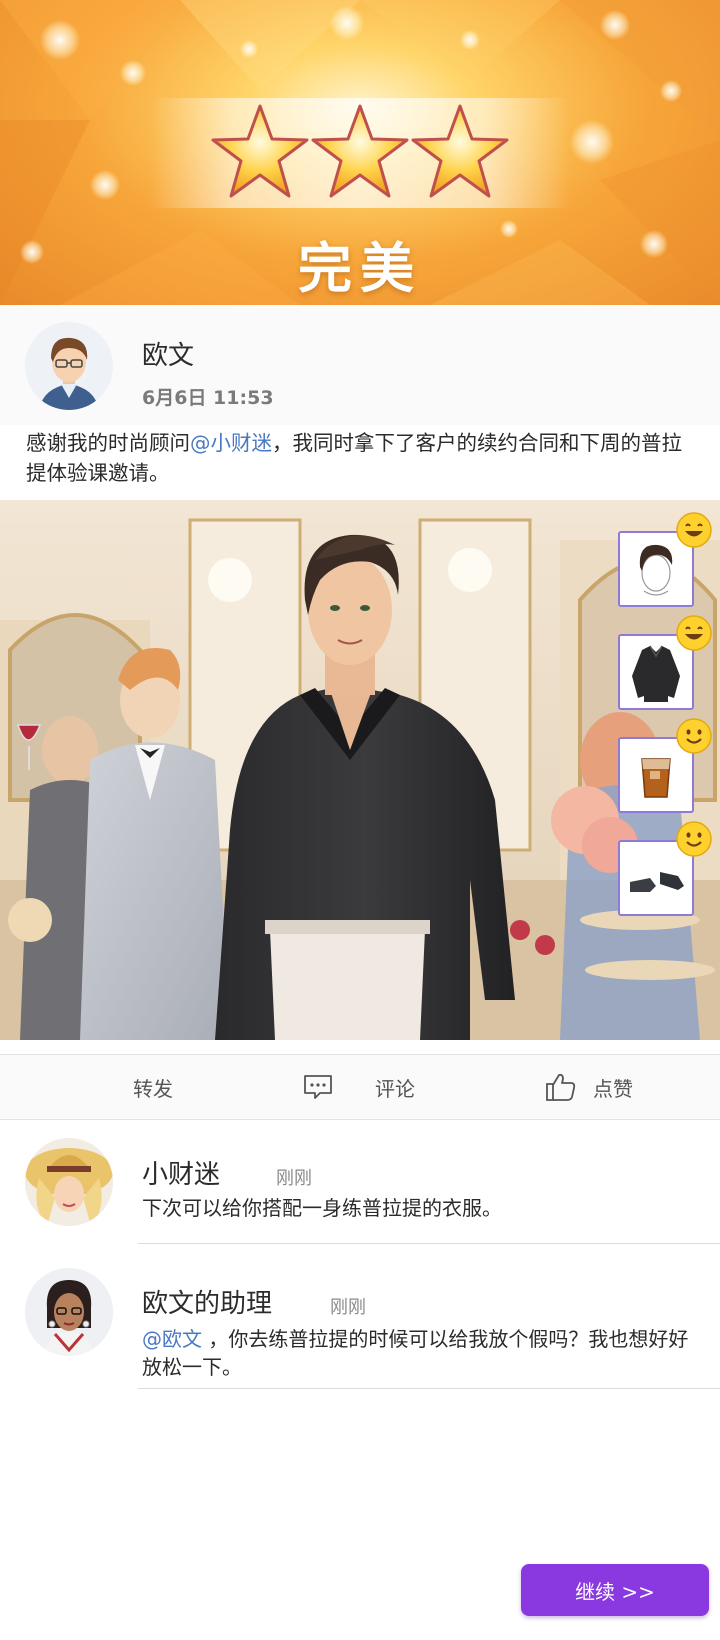 This screenshot has width=720, height=1640. I want to click on post-timestamp: 6月6日 11:53, so click(208, 398).